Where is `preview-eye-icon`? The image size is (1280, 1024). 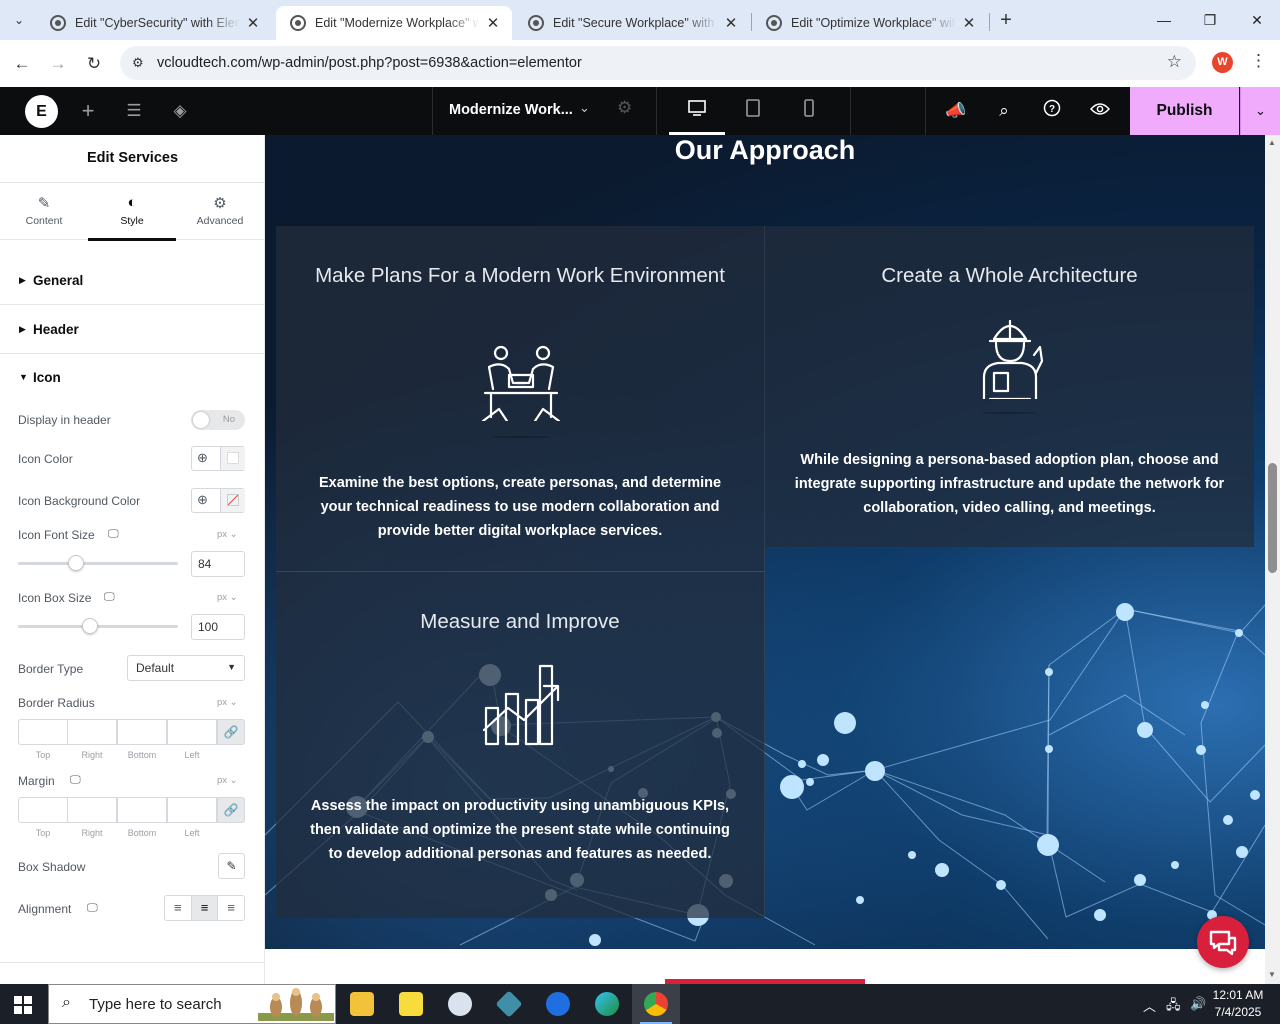
preview-eye-icon is located at coordinates (1100, 111).